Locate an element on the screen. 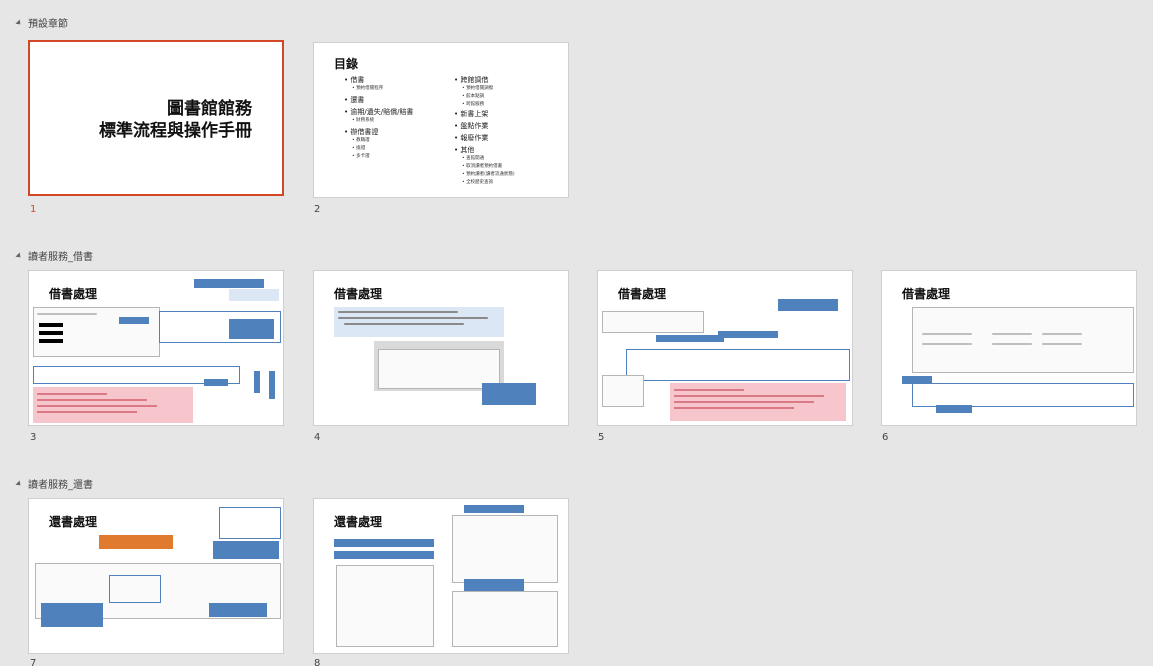 Image resolution: width=1153 pixels, height=666 pixels. toc-subitem: • 全校歷史查詢 is located at coordinates (478, 182).